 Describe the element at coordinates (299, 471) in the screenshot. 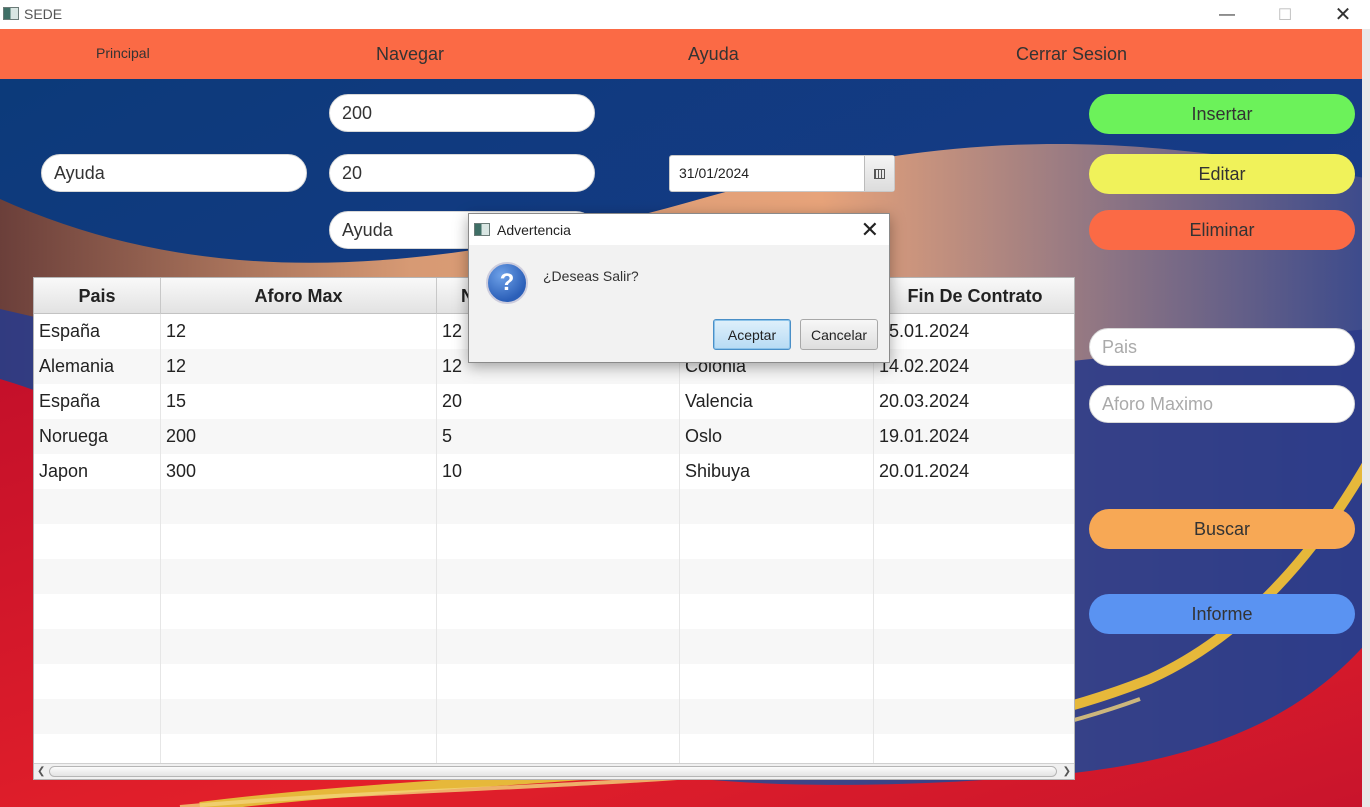

I see `cell-aforo: 300` at that location.